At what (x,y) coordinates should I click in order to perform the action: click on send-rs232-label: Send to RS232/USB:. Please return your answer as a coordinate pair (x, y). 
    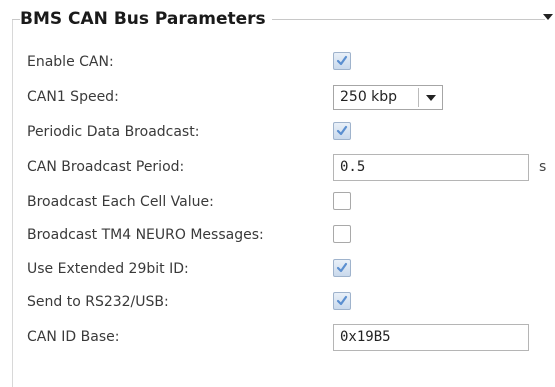
    Looking at the image, I should click on (98, 302).